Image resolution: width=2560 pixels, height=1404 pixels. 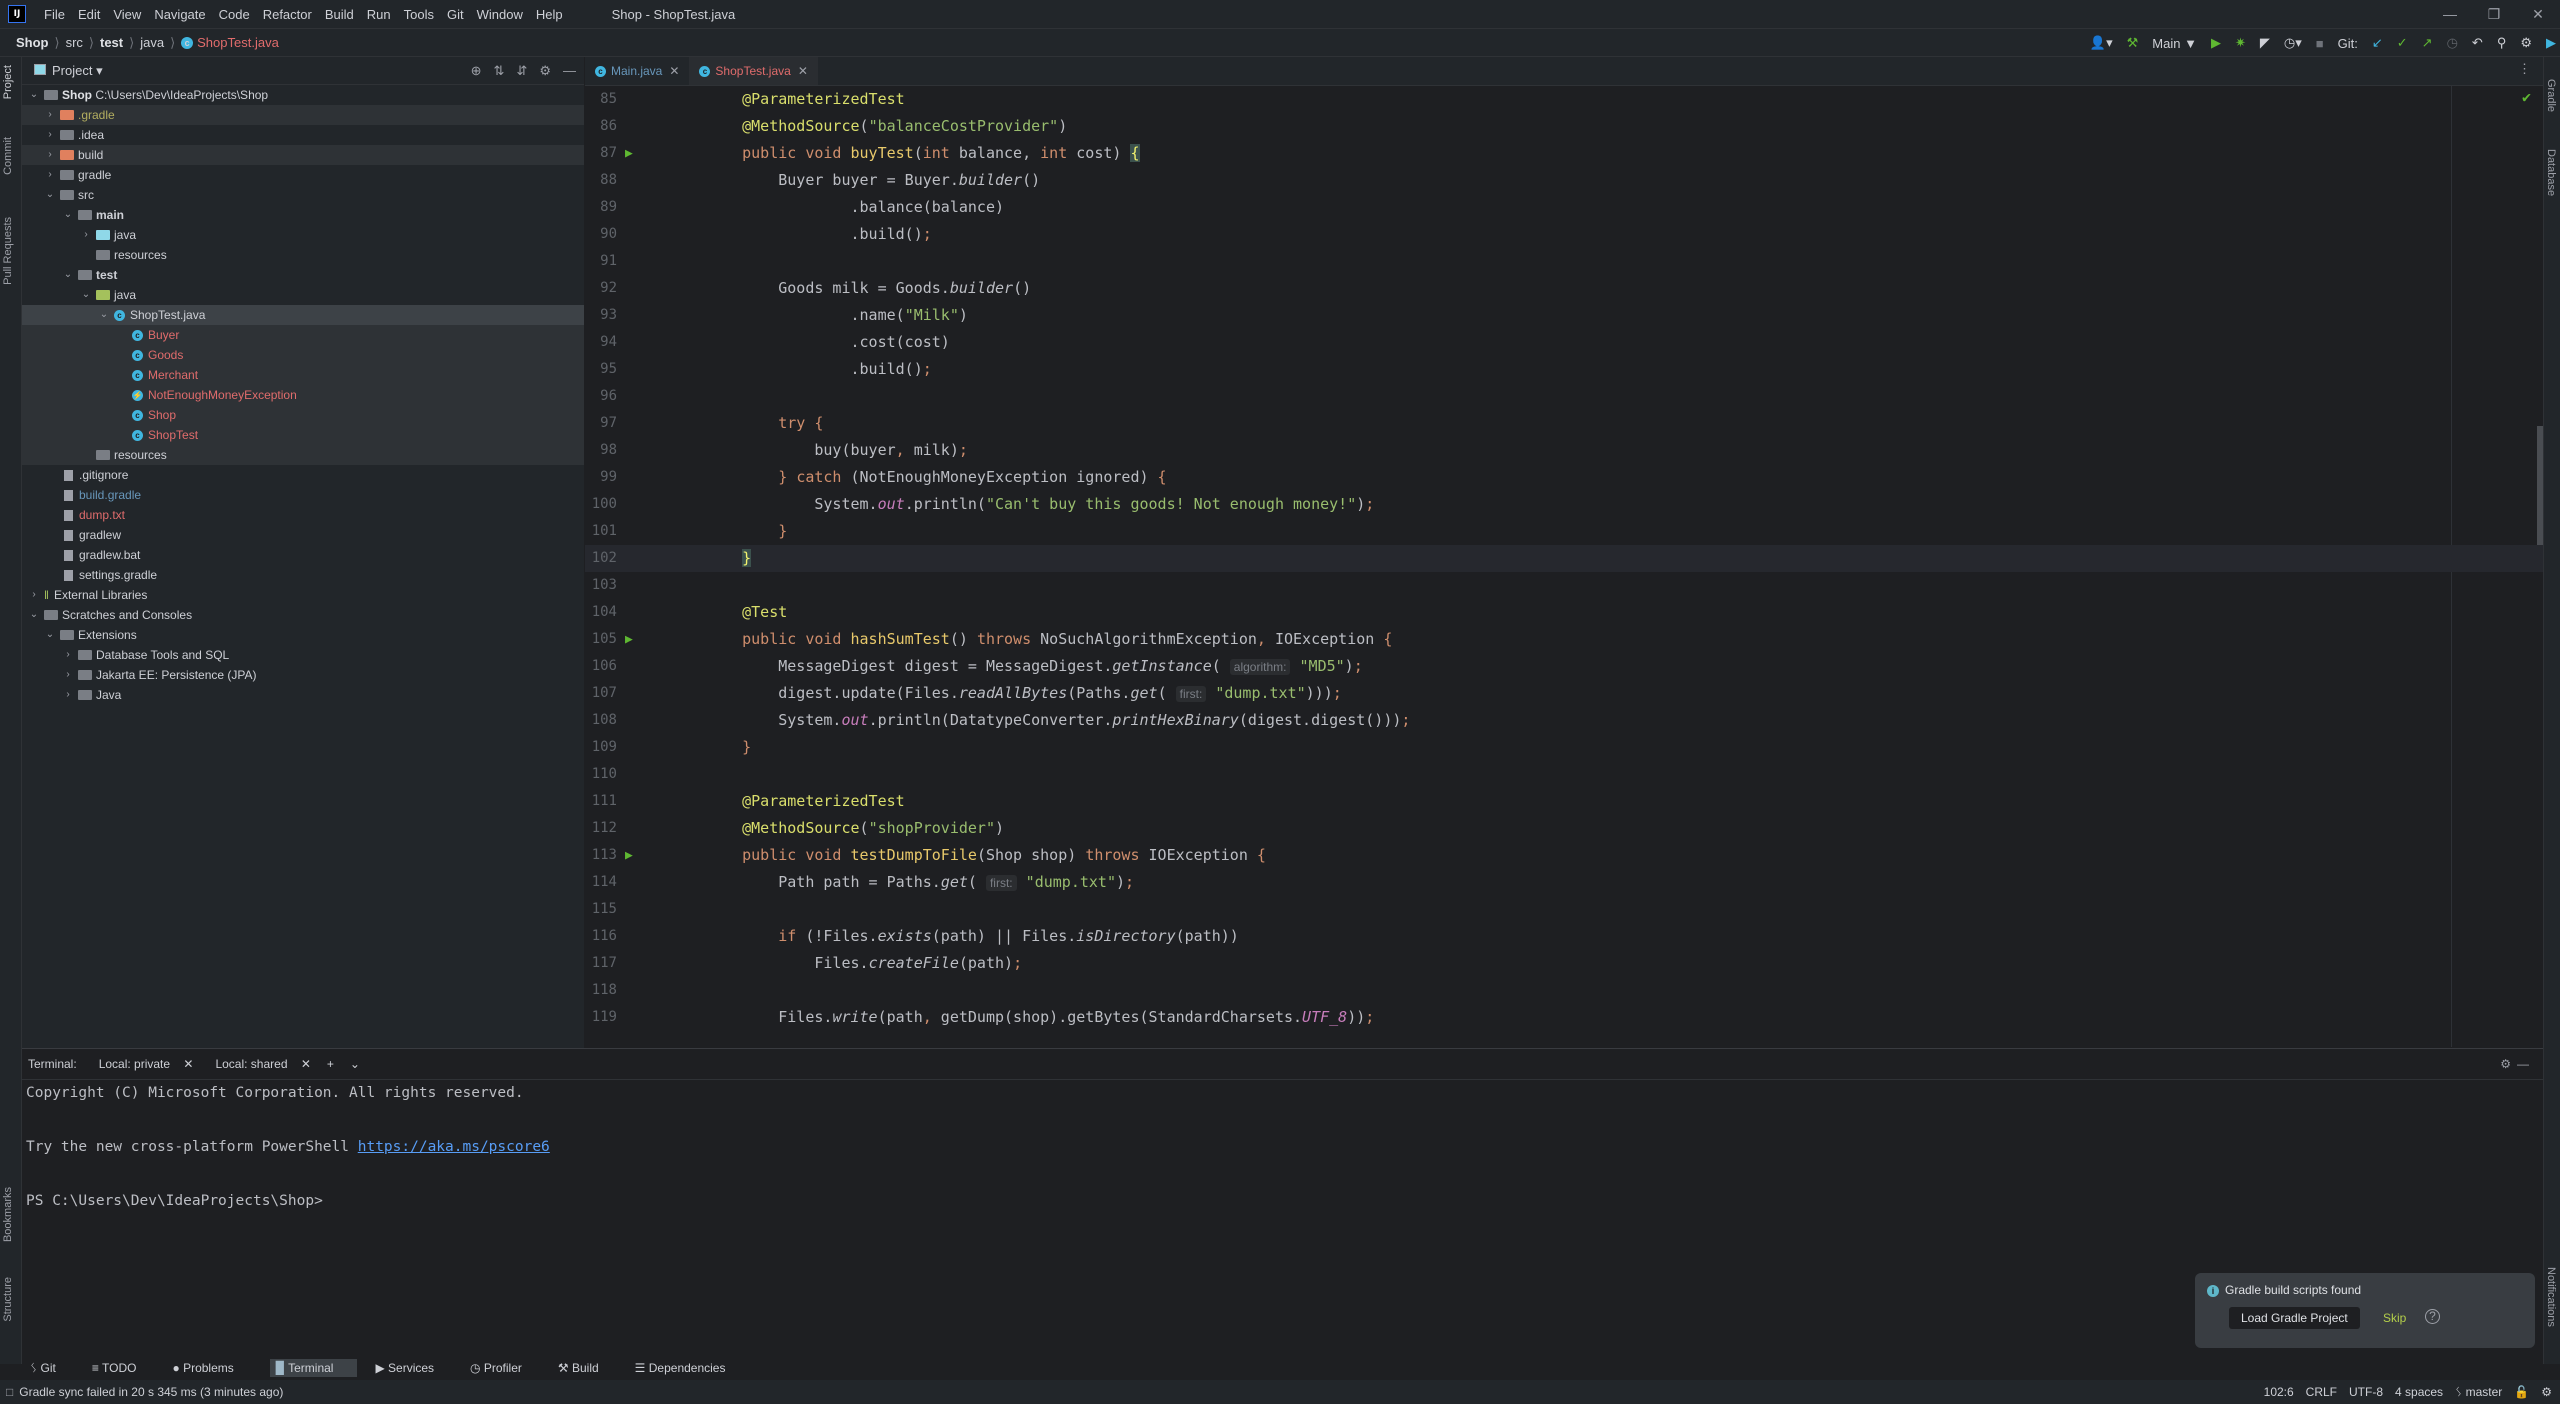 What do you see at coordinates (303, 195) in the screenshot?
I see `tree-item: ⌄ src` at bounding box center [303, 195].